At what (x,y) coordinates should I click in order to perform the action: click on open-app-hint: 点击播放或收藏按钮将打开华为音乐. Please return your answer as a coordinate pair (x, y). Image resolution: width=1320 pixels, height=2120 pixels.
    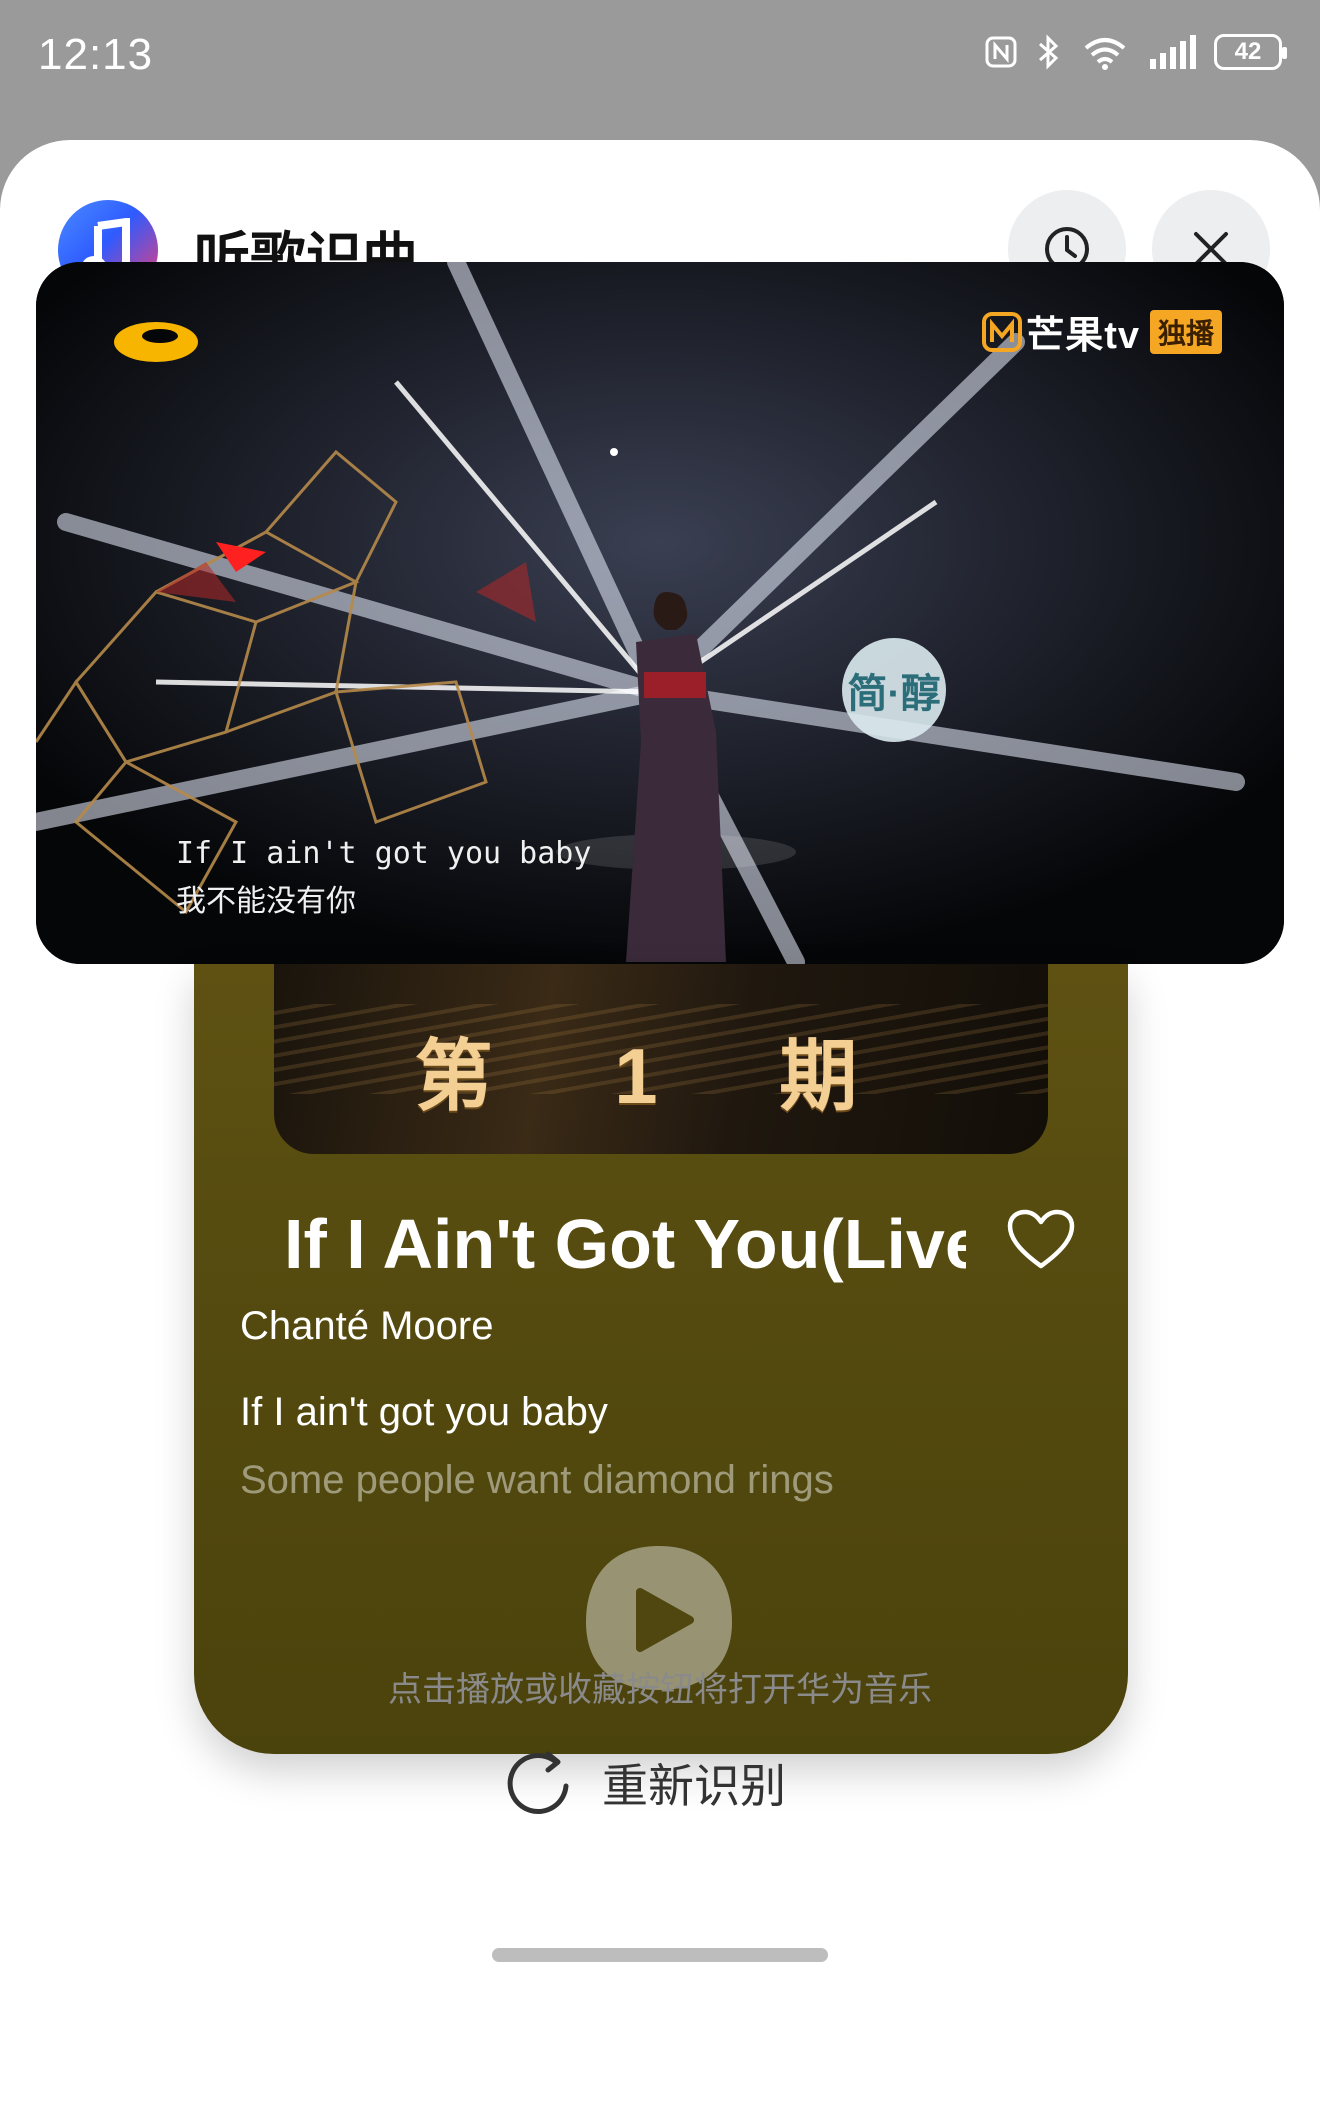
    Looking at the image, I should click on (660, 1690).